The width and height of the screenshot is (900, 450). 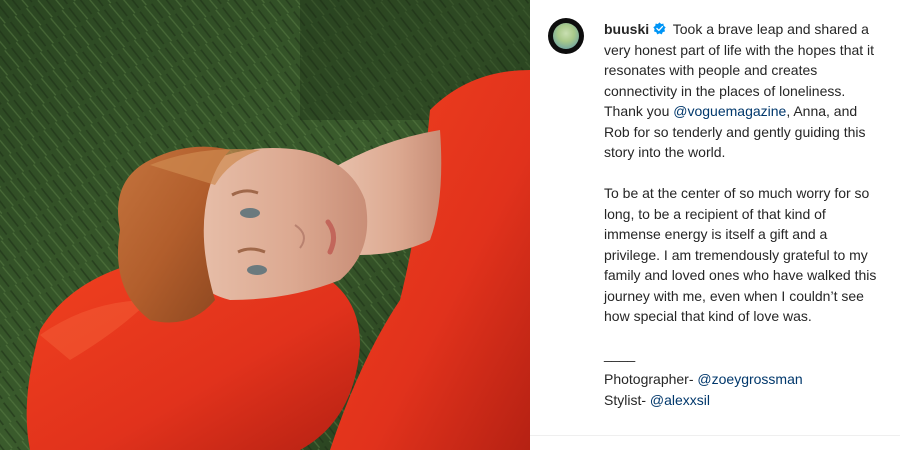 I want to click on author-avatar, so click(x=566, y=36).